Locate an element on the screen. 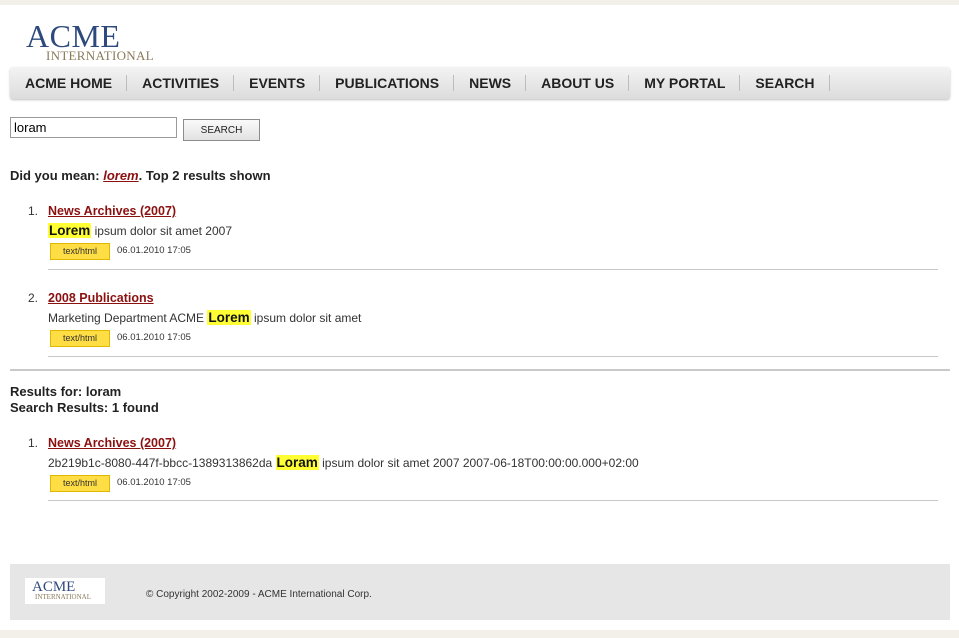  result-number: 2. is located at coordinates (33, 298).